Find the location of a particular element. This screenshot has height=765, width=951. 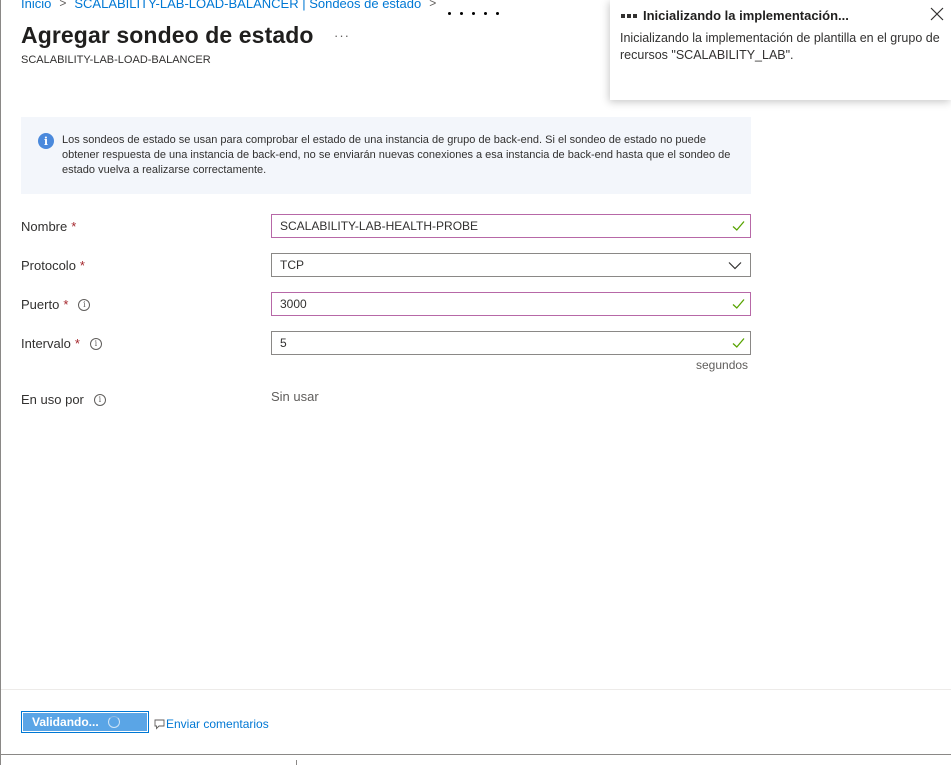

protocol-dropdown: TCP is located at coordinates (511, 265).